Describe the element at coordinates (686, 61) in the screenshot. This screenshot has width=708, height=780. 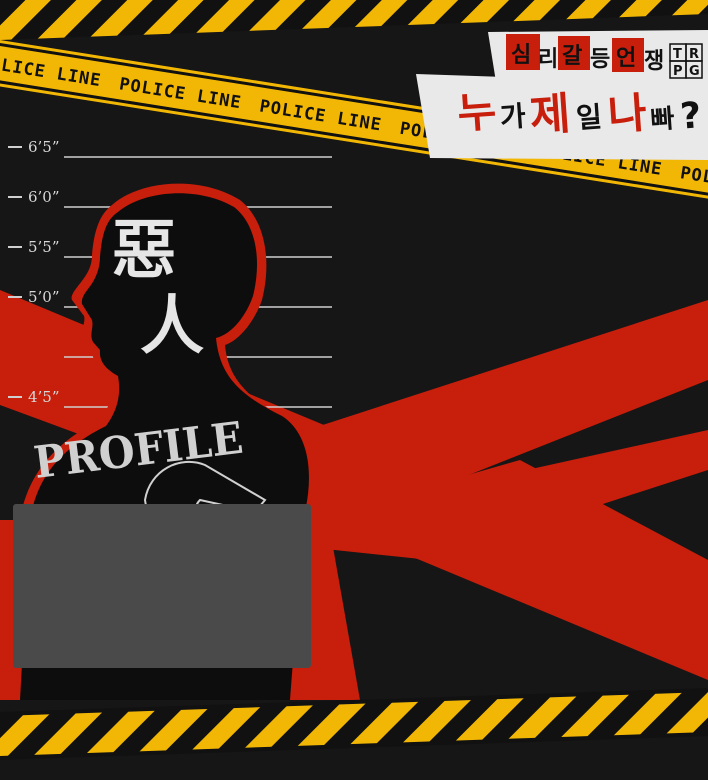
I see `trpg-badge: T R P G` at that location.